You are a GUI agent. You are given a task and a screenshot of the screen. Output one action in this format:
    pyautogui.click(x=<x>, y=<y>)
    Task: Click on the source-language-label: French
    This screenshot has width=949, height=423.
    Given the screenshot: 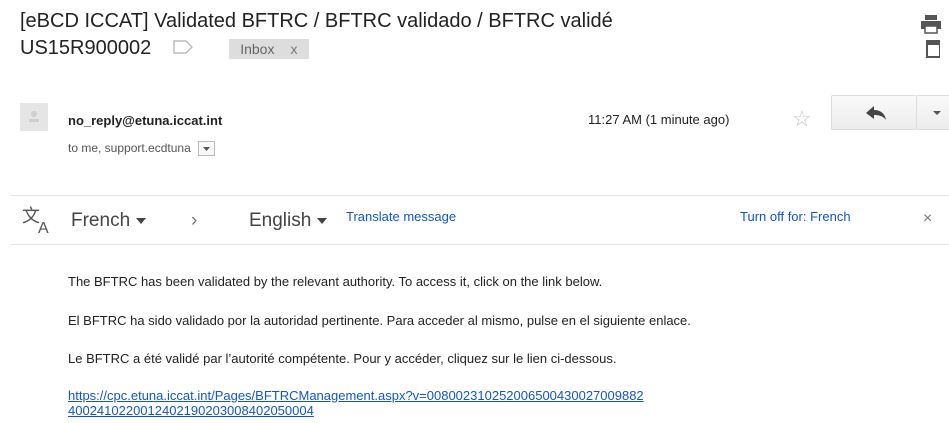 What is the action you would take?
    pyautogui.click(x=101, y=220)
    